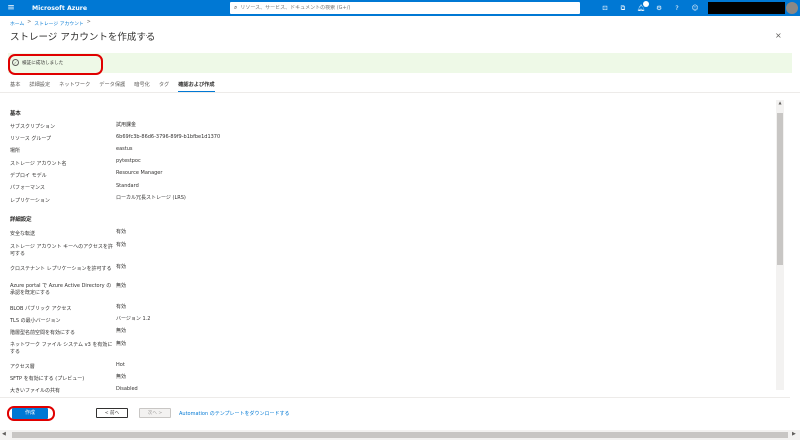 This screenshot has height=440, width=800. I want to click on row-label: デプロイ モデル, so click(28, 176).